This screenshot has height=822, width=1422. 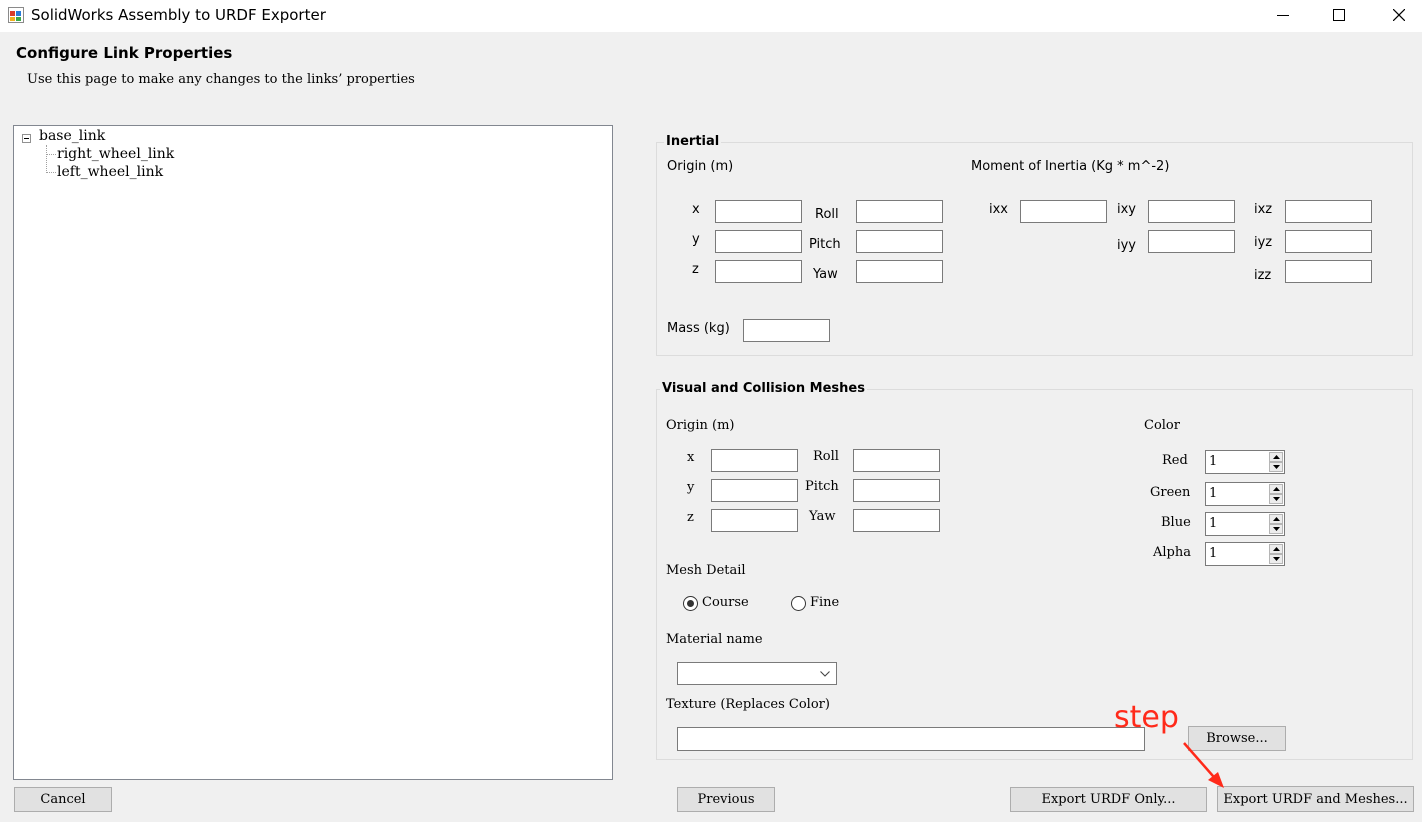 What do you see at coordinates (763, 388) in the screenshot?
I see `visual-collision-group-label: Visual and Collision Meshes` at bounding box center [763, 388].